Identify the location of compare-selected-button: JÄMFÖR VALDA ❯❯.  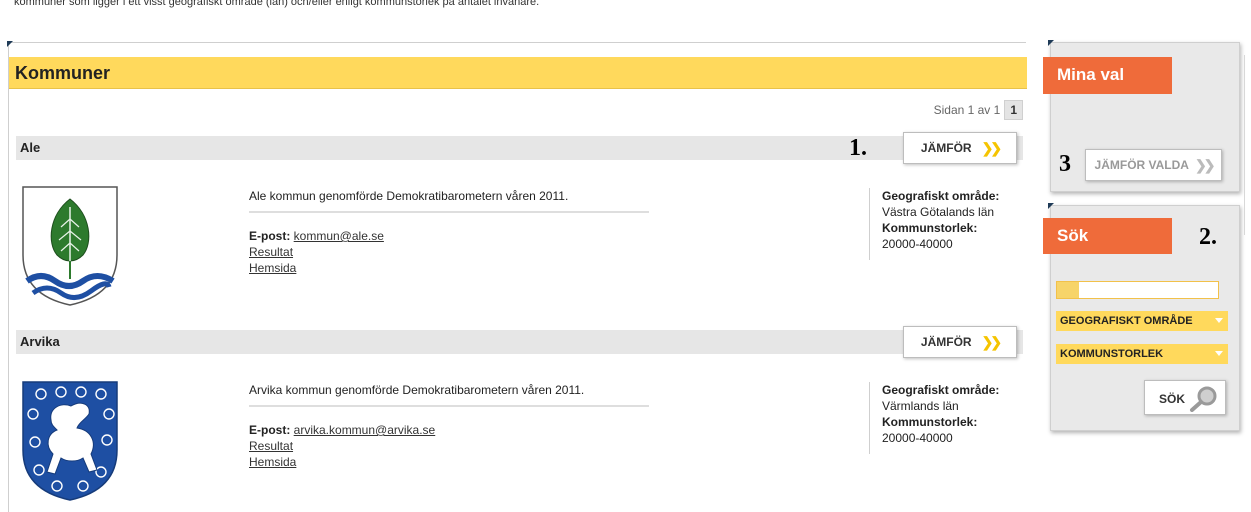
(1153, 165).